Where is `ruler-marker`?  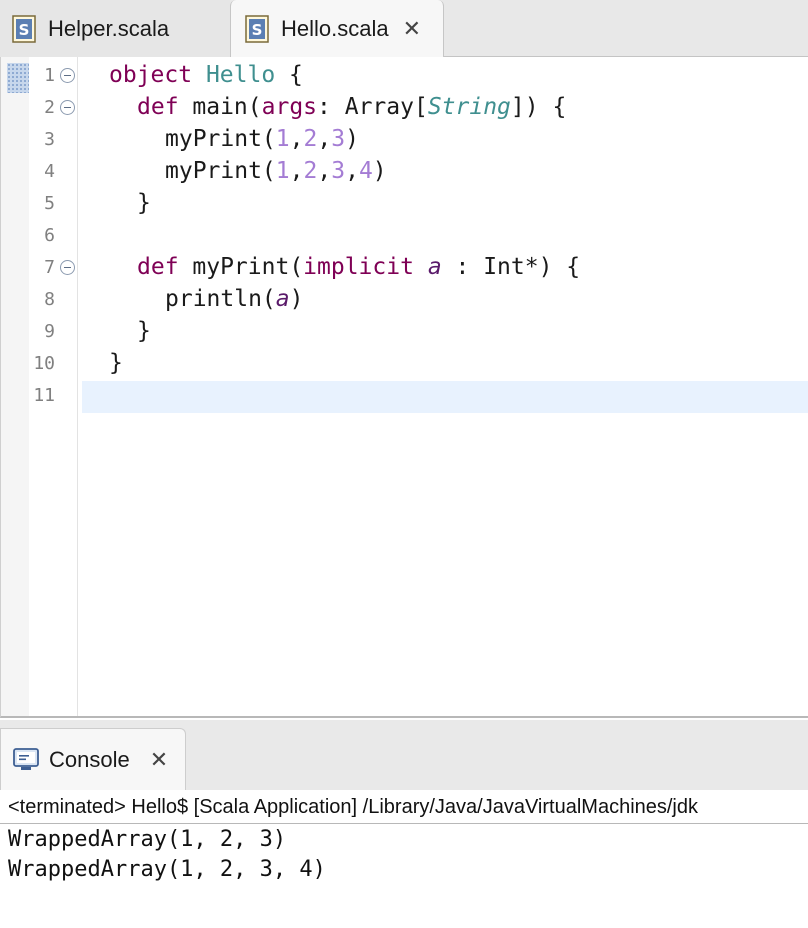 ruler-marker is located at coordinates (18, 78).